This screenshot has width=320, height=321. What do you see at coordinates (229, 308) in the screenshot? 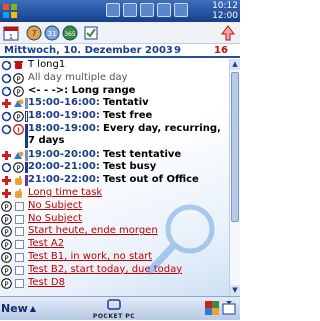
I see `keyboard-input-icon` at bounding box center [229, 308].